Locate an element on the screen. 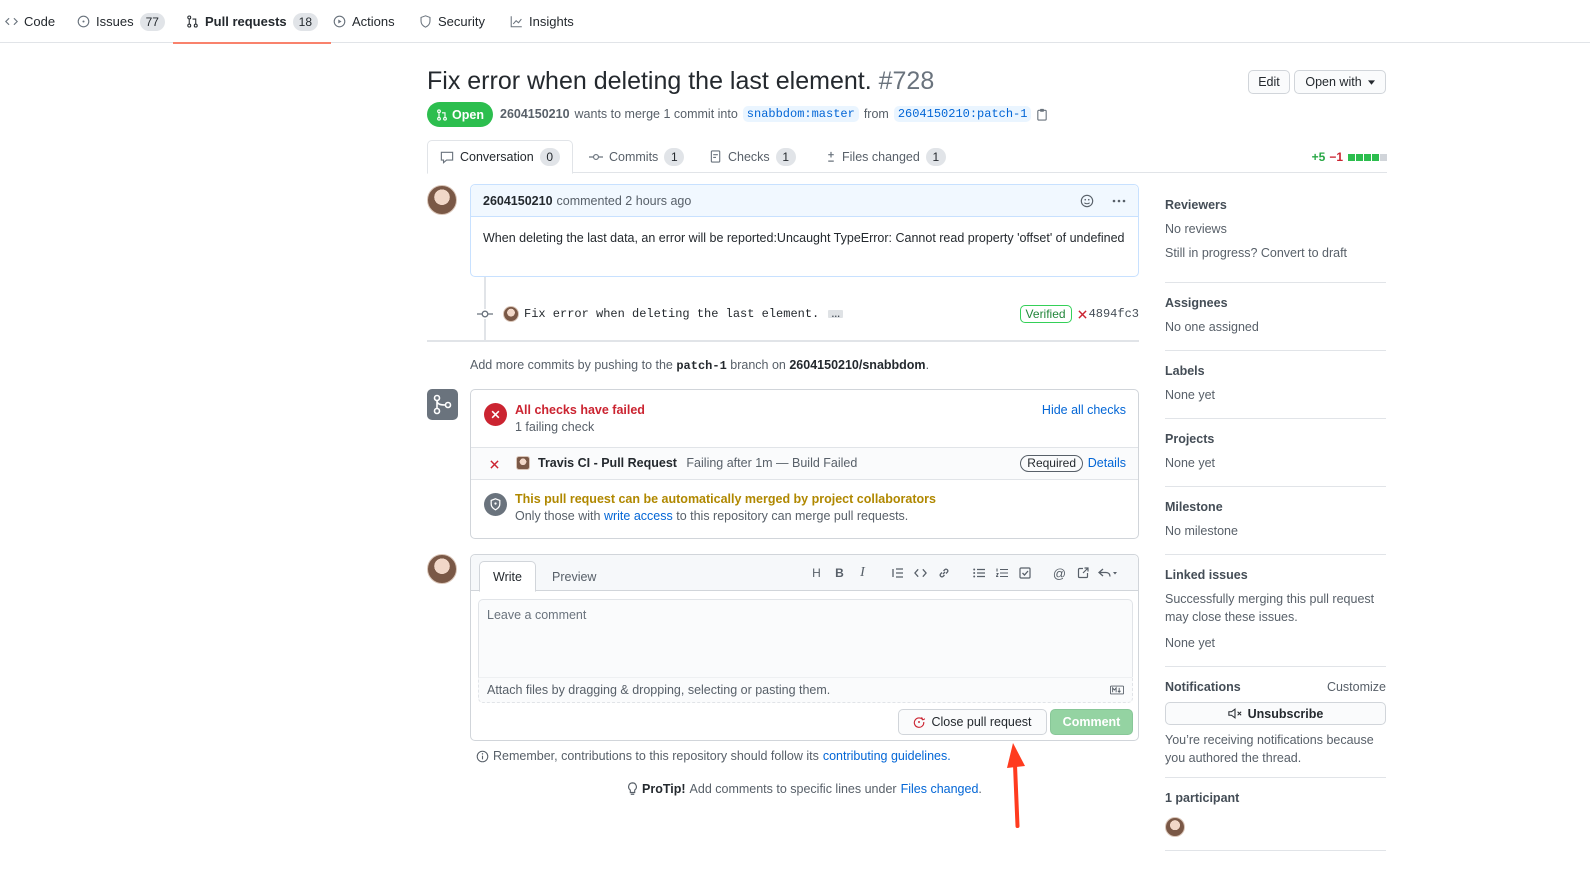 This screenshot has height=879, width=1590. head-branch: 2604150210:patch-1 is located at coordinates (962, 114).